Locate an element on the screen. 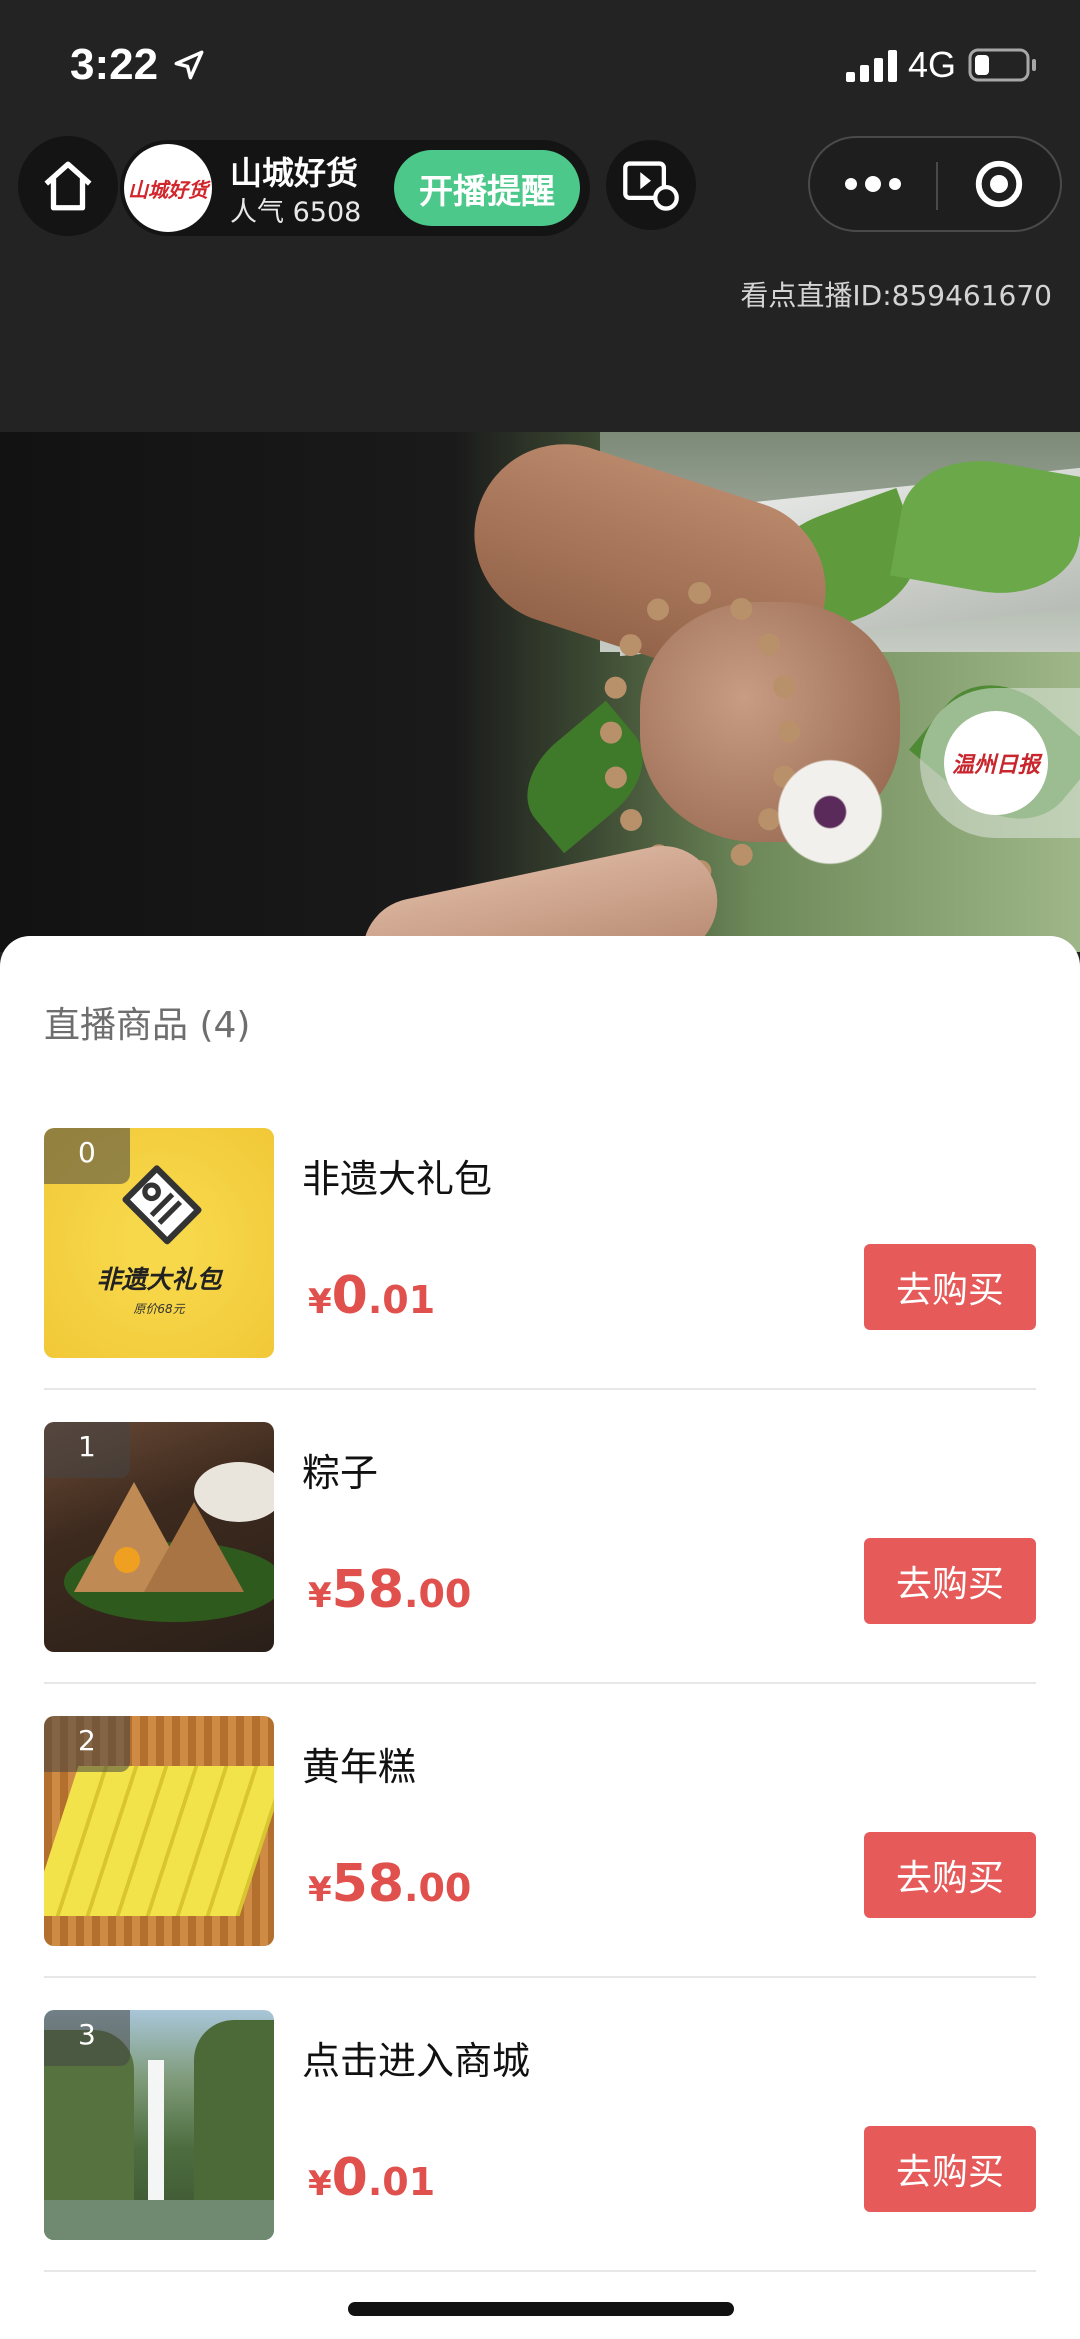 The image size is (1080, 2339). media-badge: 温州日报 is located at coordinates (1000, 763).